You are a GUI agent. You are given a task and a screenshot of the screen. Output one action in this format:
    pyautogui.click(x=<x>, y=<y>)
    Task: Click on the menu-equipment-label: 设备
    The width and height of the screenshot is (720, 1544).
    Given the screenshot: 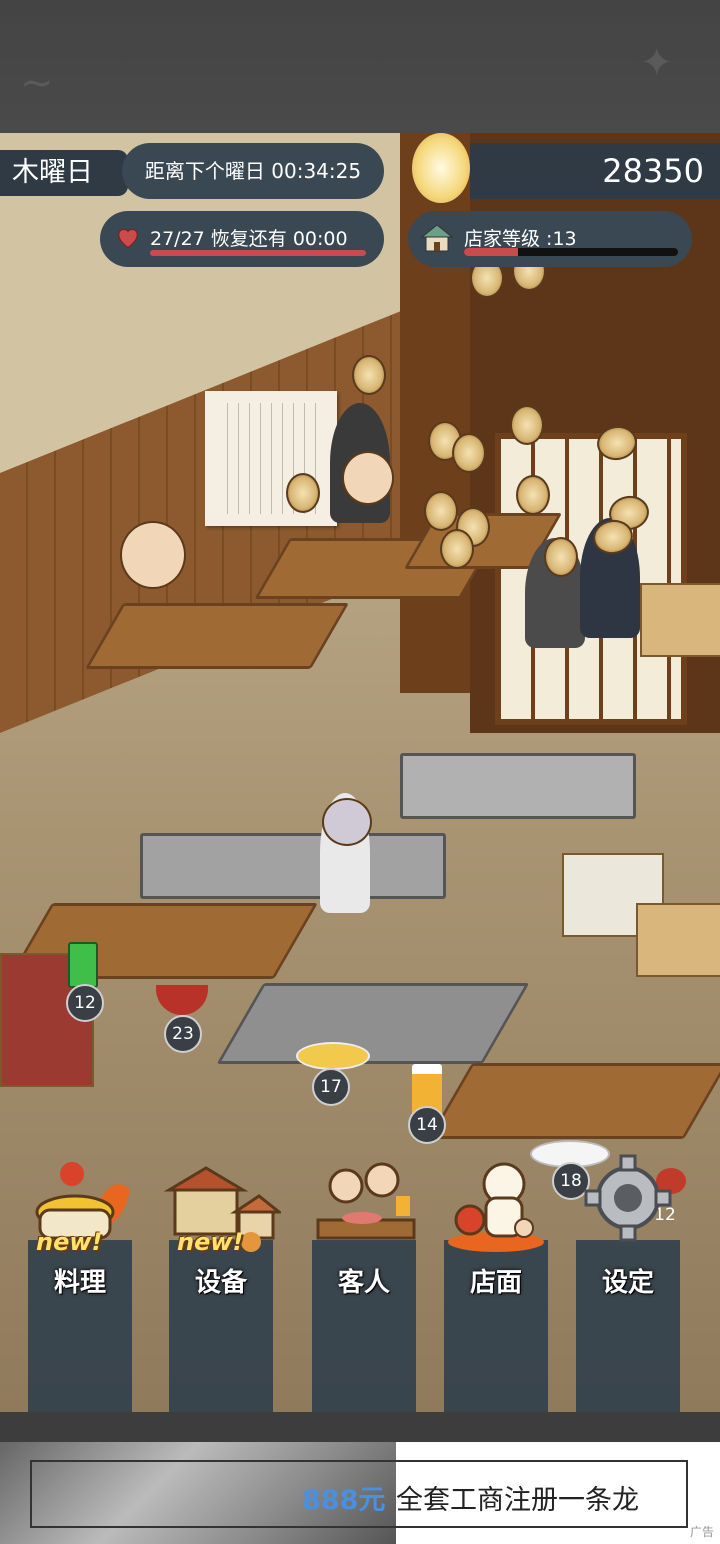 What is the action you would take?
    pyautogui.click(x=220, y=1283)
    